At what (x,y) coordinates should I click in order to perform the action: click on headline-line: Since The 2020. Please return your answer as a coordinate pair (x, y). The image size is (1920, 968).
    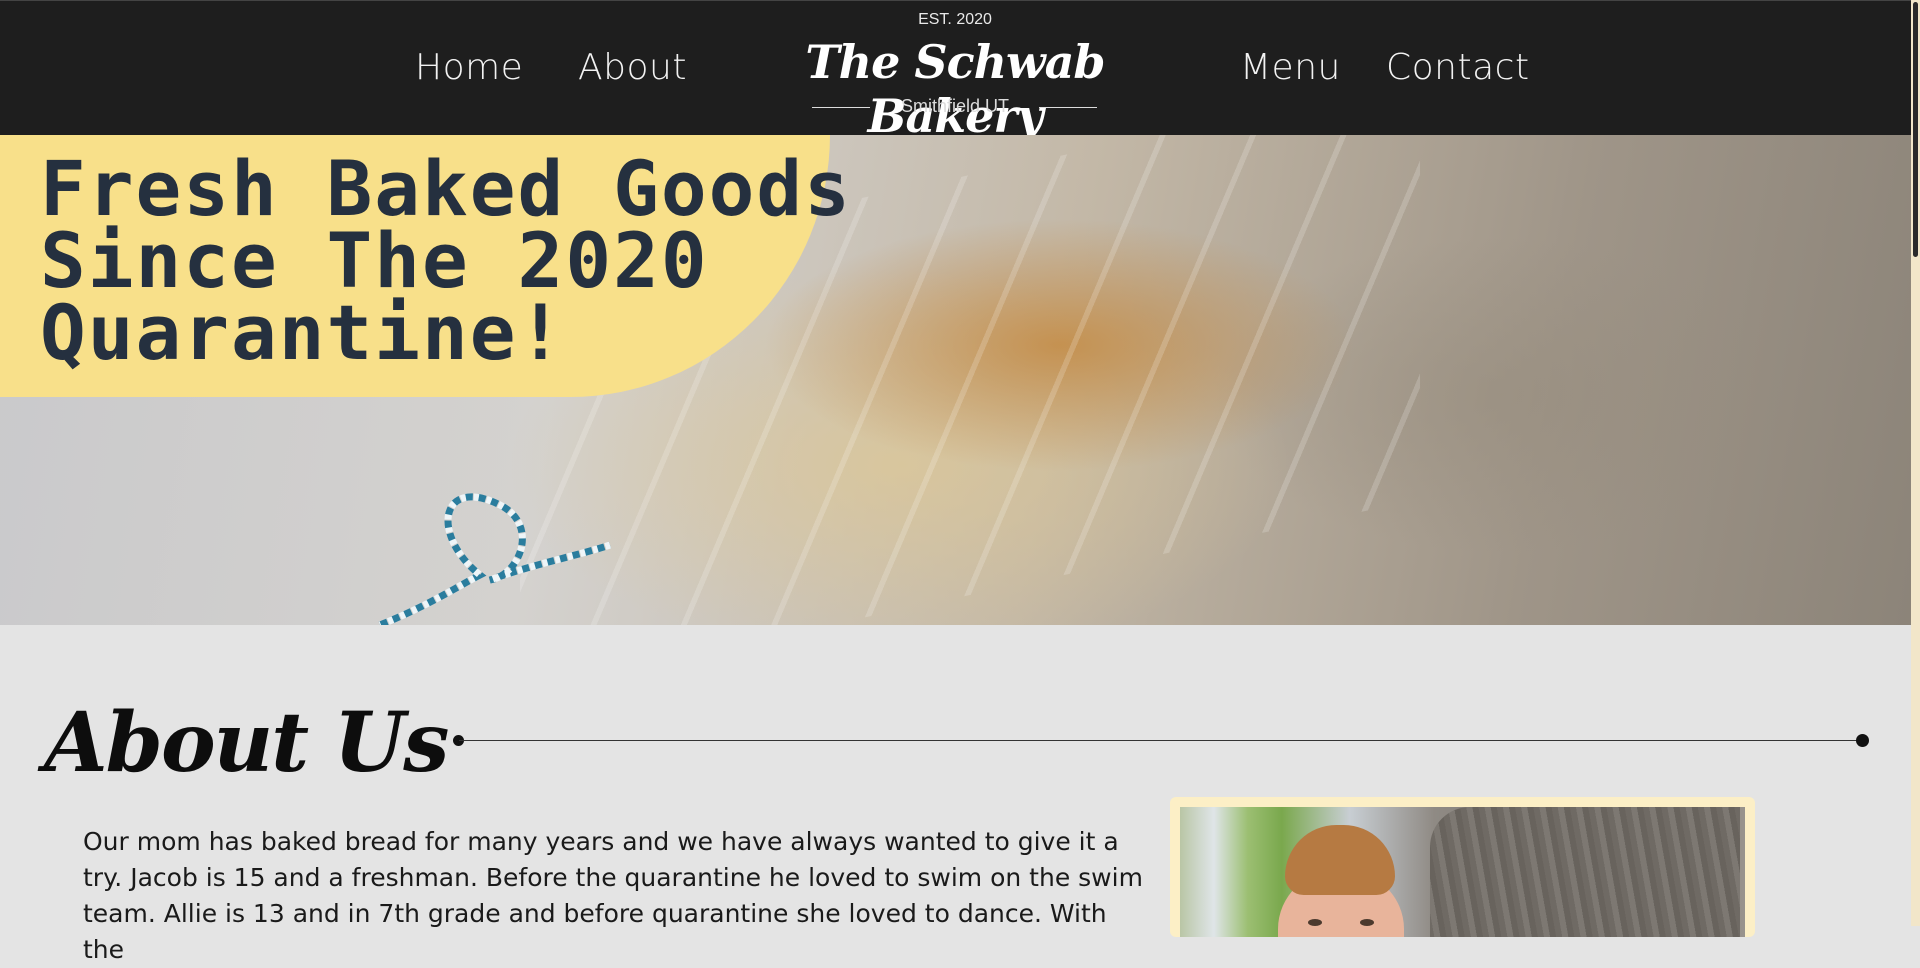
    Looking at the image, I should click on (374, 260).